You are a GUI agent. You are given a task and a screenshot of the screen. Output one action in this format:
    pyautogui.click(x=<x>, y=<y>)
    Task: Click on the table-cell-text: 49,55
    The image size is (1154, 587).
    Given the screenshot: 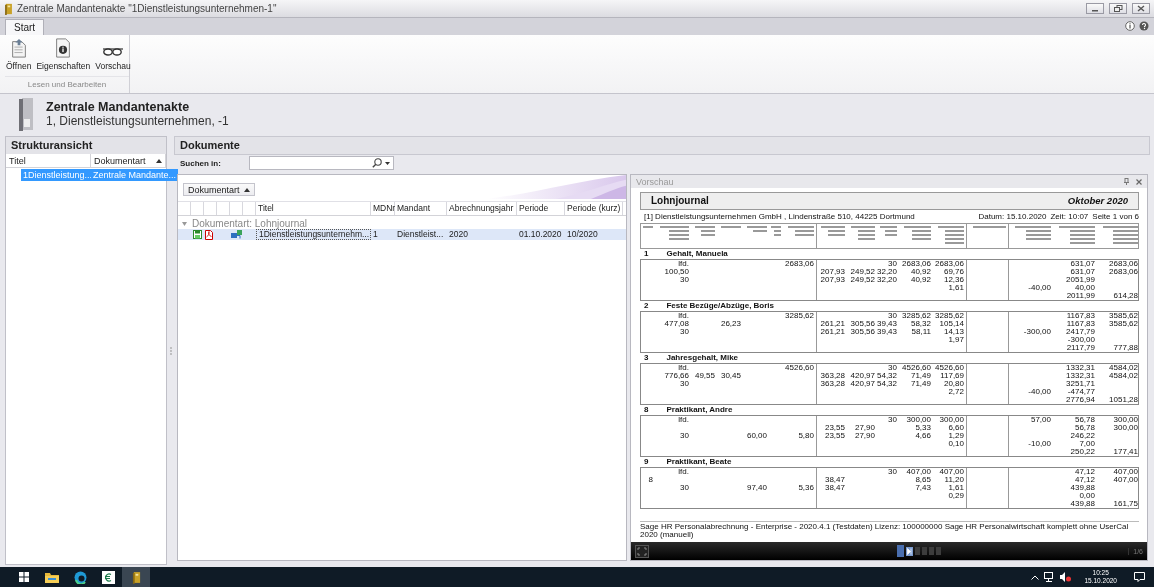 What is the action you would take?
    pyautogui.click(x=704, y=376)
    